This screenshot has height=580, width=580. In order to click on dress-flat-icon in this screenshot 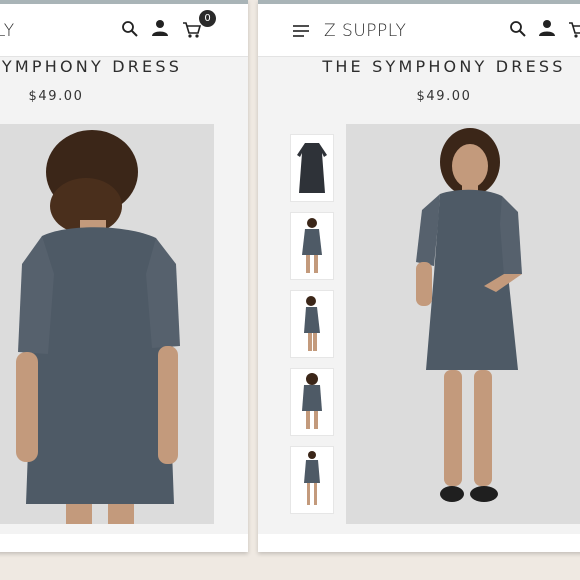, I will do `click(312, 168)`.